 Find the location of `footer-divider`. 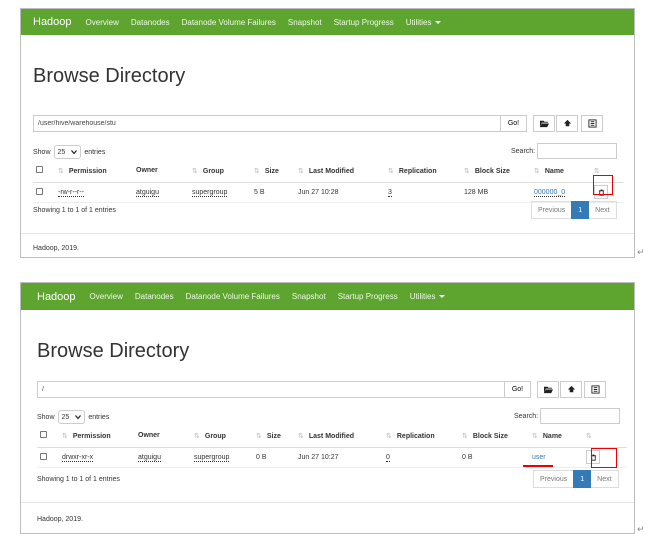

footer-divider is located at coordinates (327, 233).